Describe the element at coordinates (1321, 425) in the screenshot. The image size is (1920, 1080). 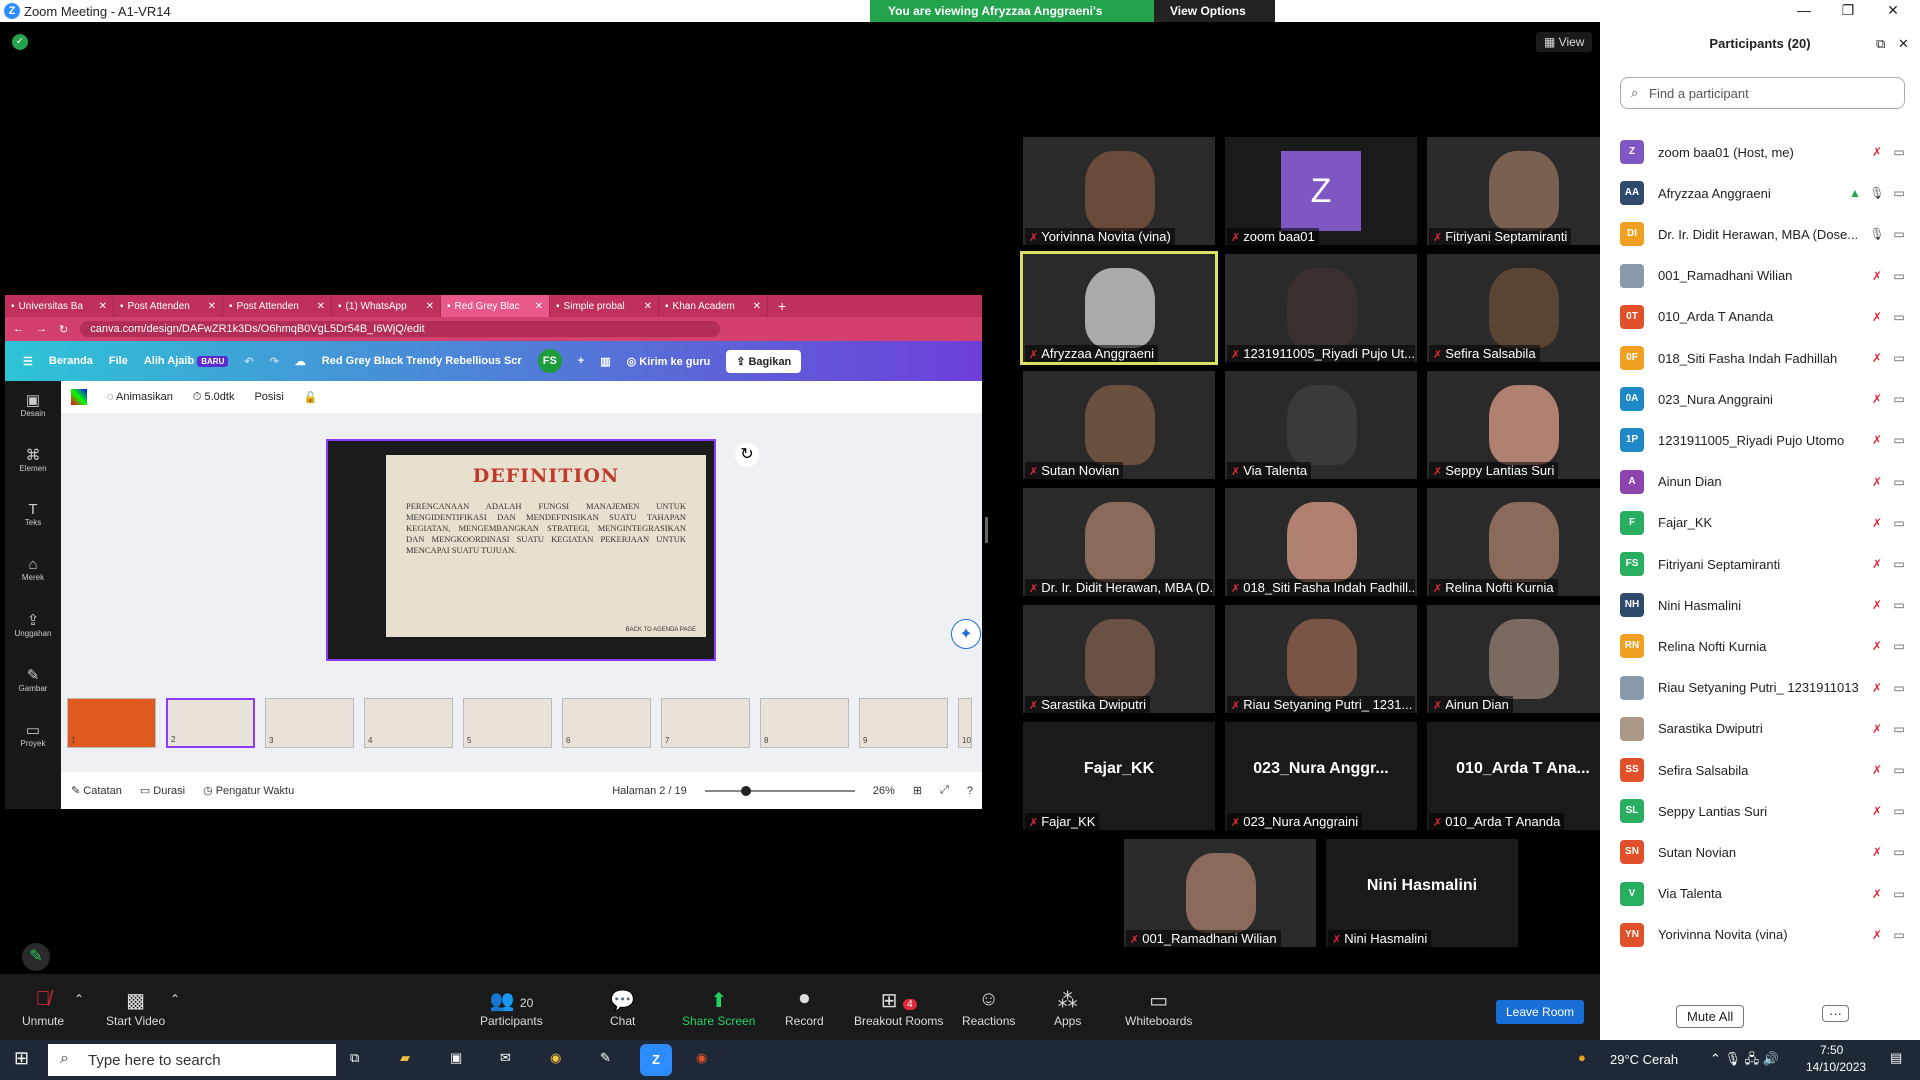
I see `video-tile: ✗ Via Talenta` at that location.